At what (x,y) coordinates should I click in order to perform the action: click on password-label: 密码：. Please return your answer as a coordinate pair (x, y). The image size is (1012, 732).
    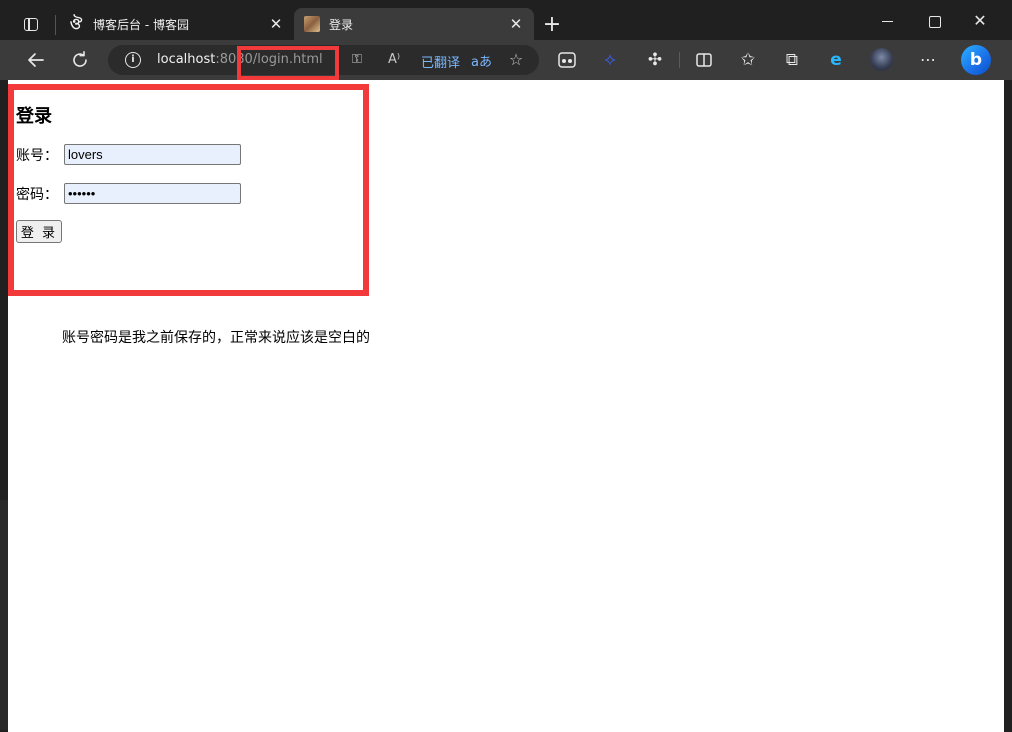
    Looking at the image, I should click on (37, 194).